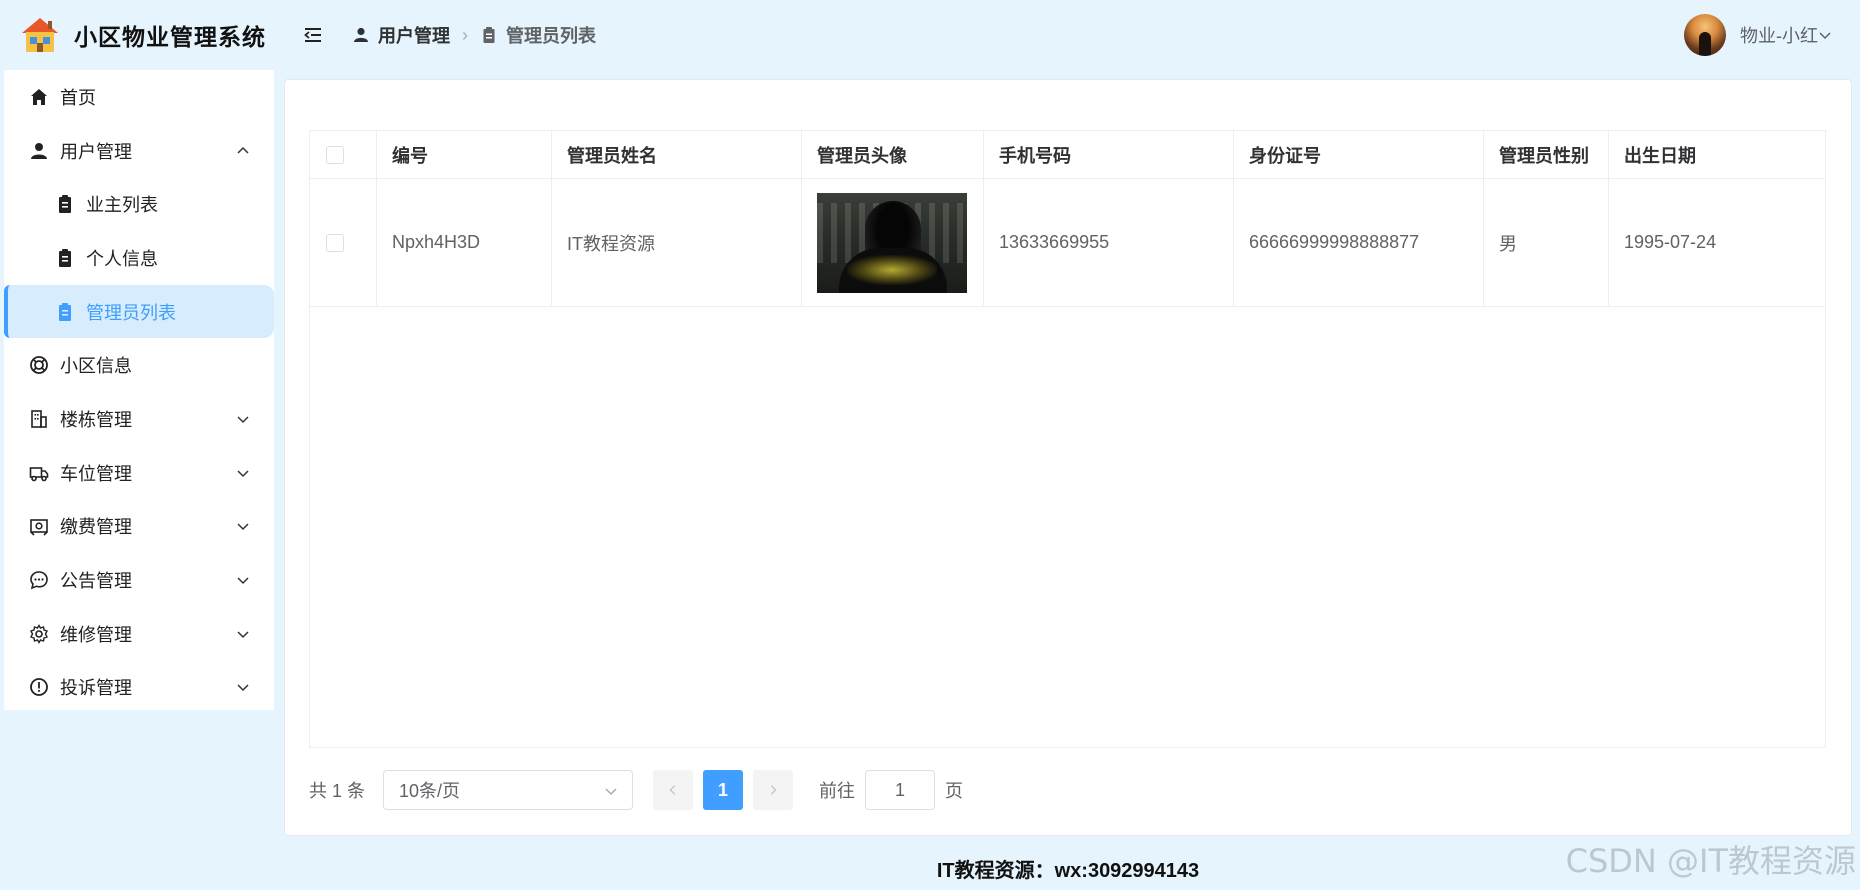  I want to click on sidebar-item-notice-management: 公告管理, so click(139, 580).